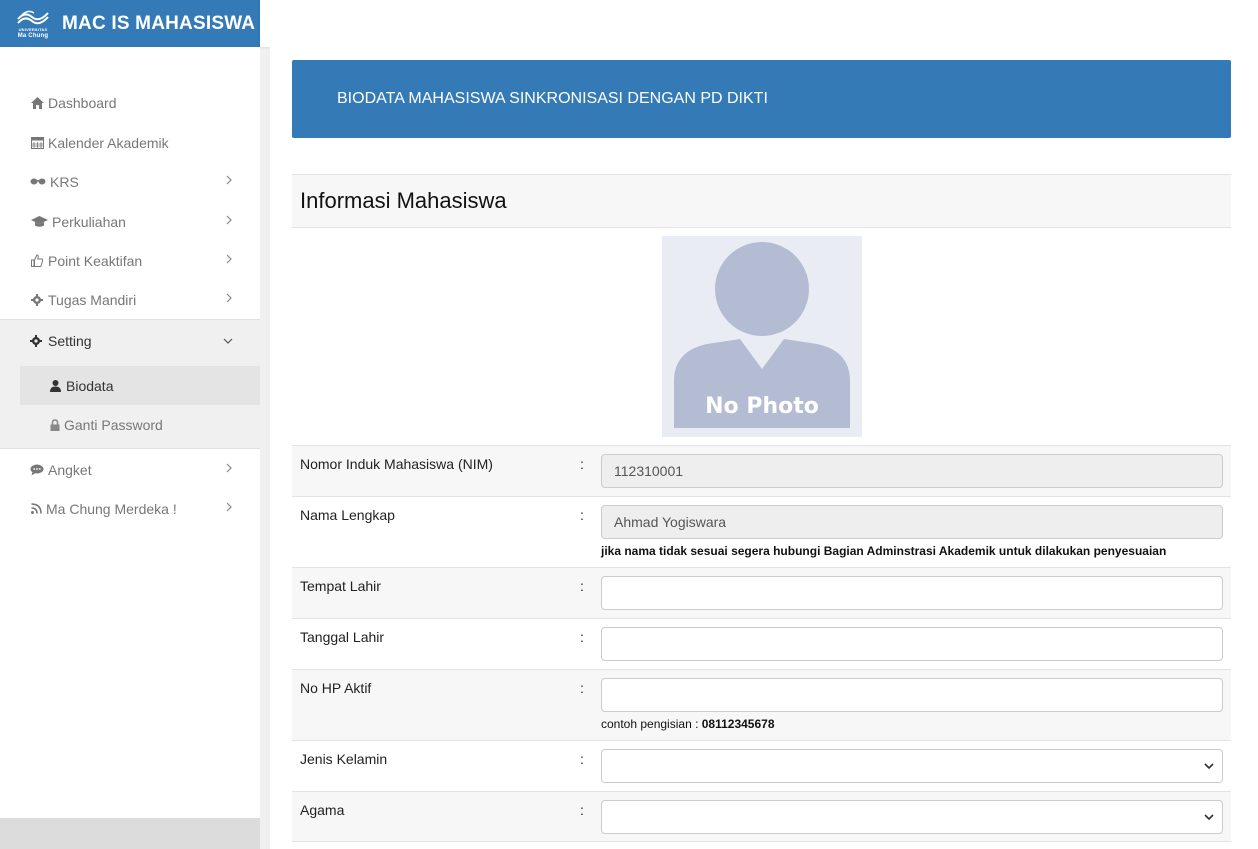 The width and height of the screenshot is (1258, 849). What do you see at coordinates (64, 181) in the screenshot?
I see `sidebar-item-label: KRS` at bounding box center [64, 181].